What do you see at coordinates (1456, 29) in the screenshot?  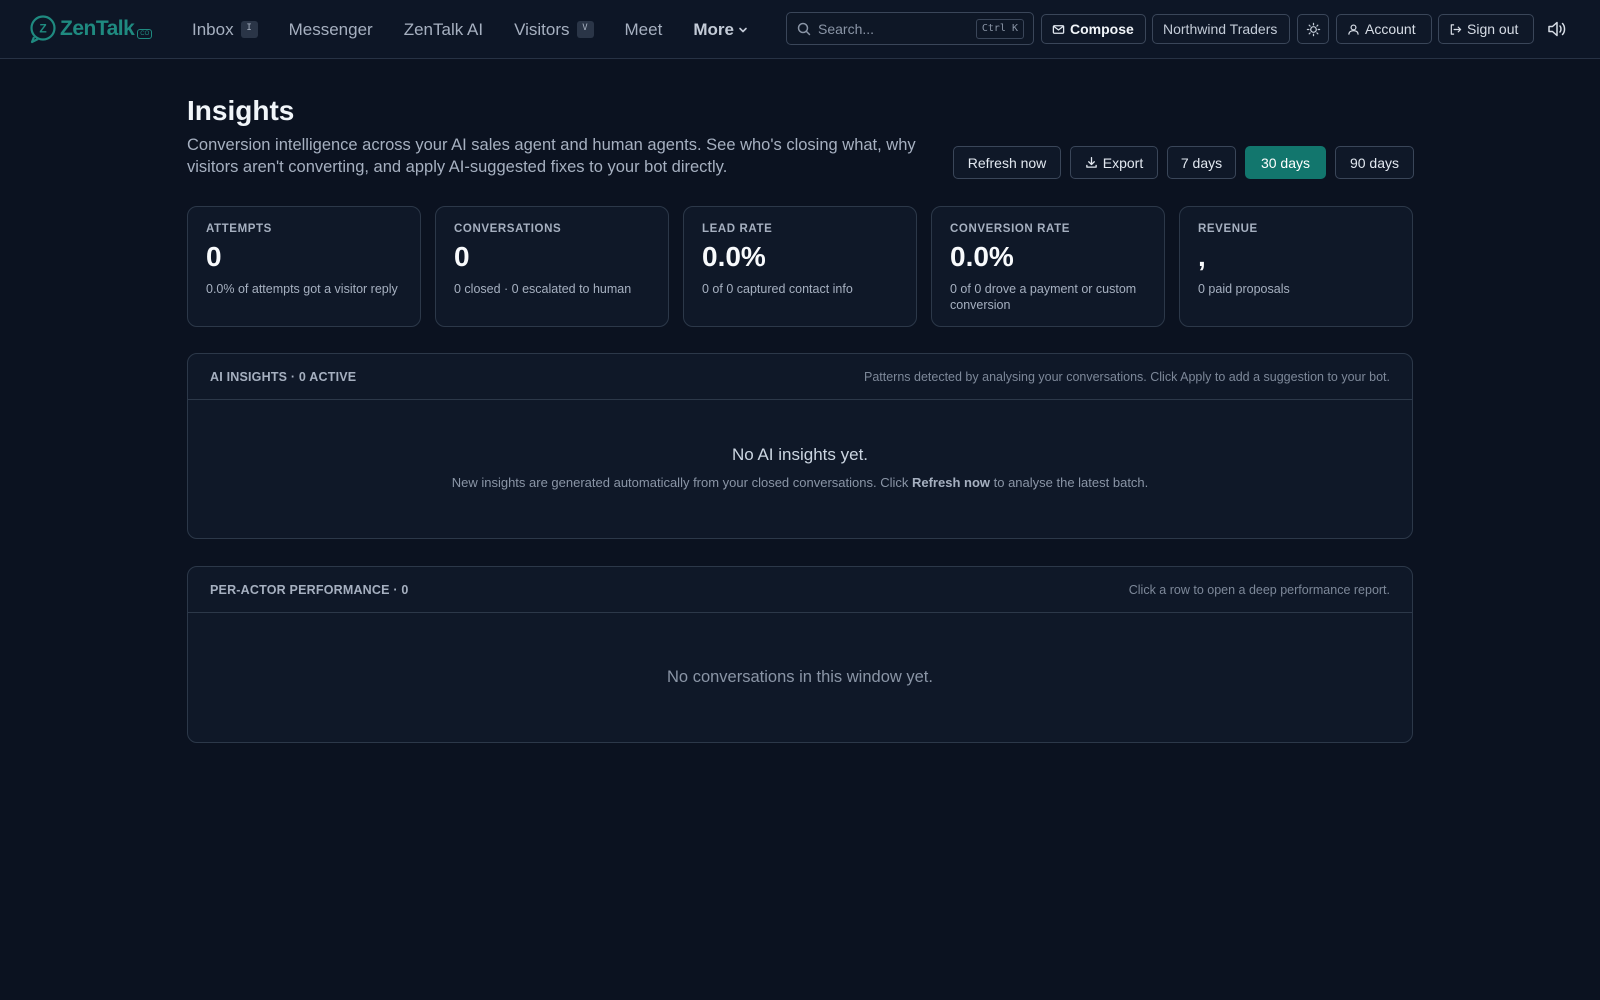 I see `log-out-icon` at bounding box center [1456, 29].